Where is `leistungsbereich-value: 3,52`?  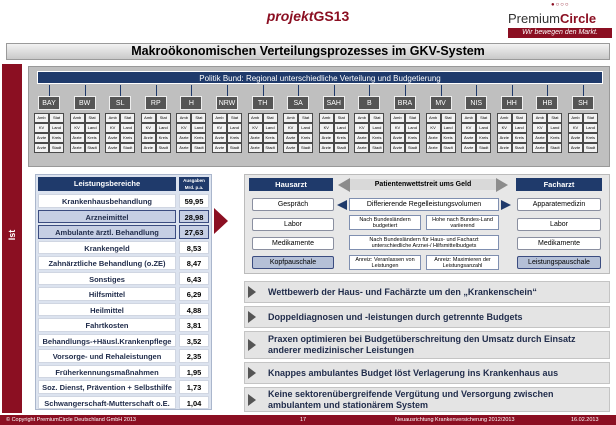 leistungsbereich-value: 3,52 is located at coordinates (194, 340).